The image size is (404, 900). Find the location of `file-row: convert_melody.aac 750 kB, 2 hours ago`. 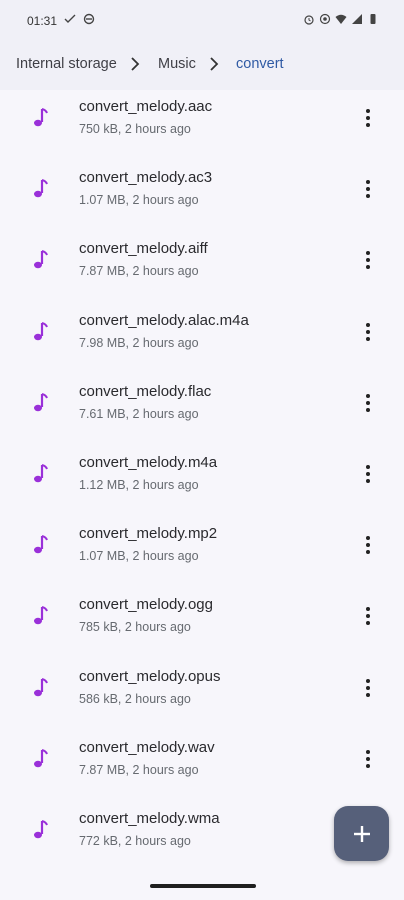

file-row: convert_melody.aac 750 kB, 2 hours ago is located at coordinates (202, 125).